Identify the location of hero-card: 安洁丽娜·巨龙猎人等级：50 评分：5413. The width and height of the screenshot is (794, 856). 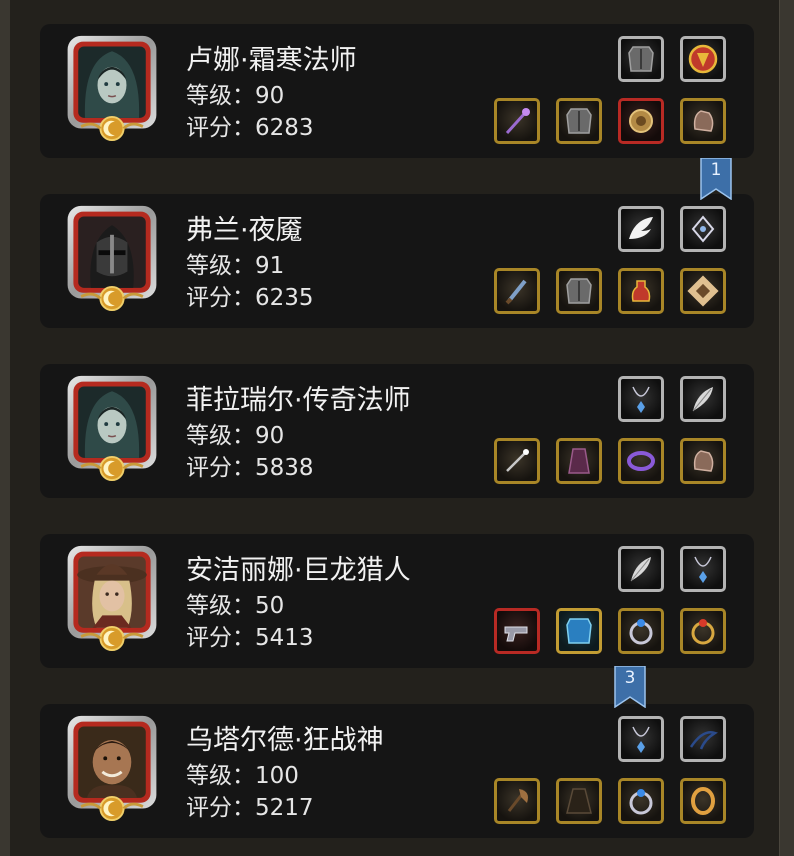
(397, 601).